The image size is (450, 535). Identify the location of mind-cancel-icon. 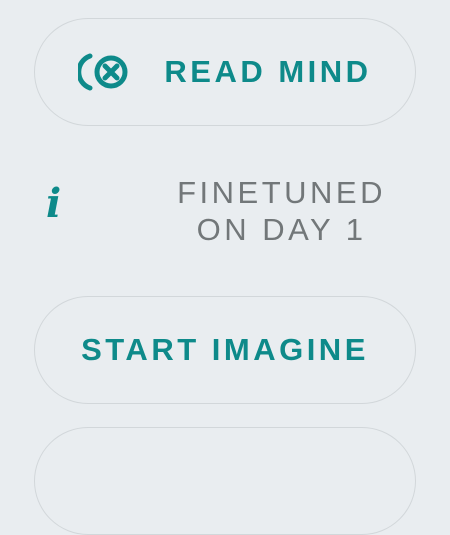
(103, 72).